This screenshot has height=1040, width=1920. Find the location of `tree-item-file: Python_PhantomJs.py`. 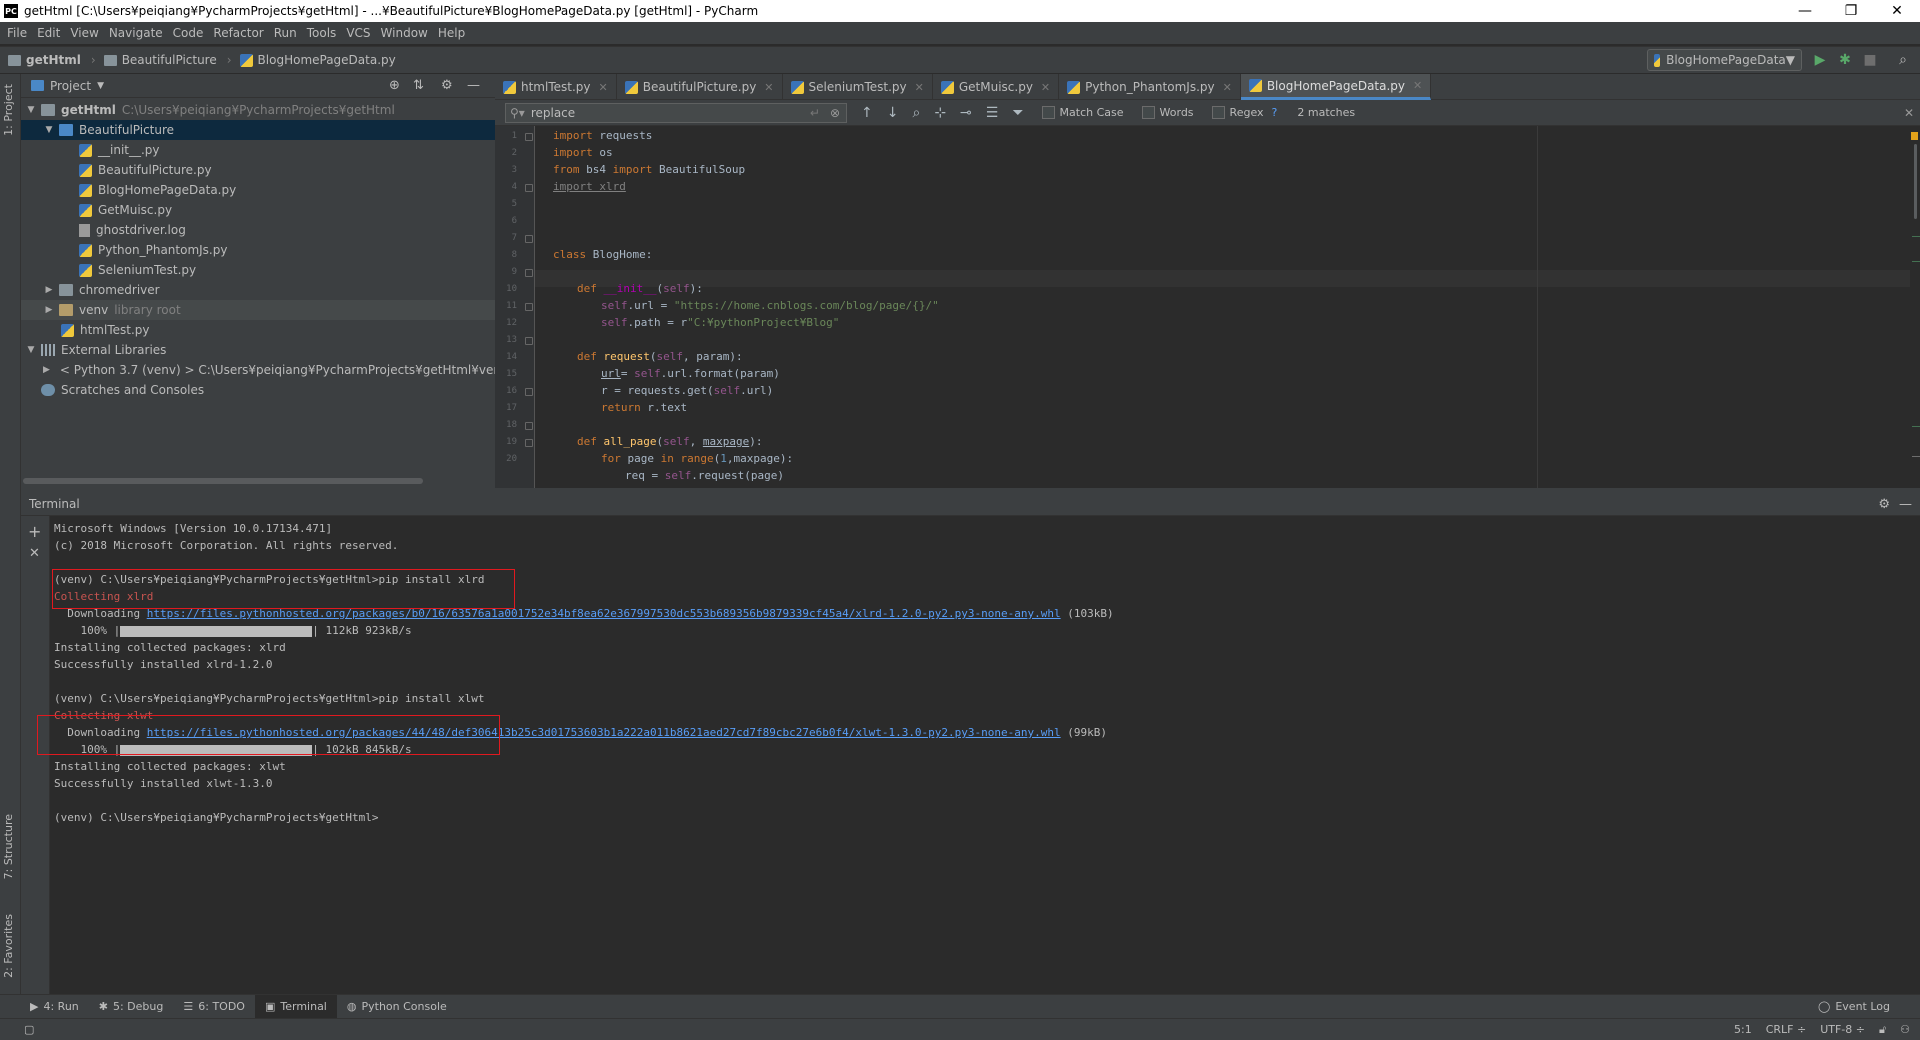

tree-item-file: Python_PhantomJs.py is located at coordinates (258, 250).